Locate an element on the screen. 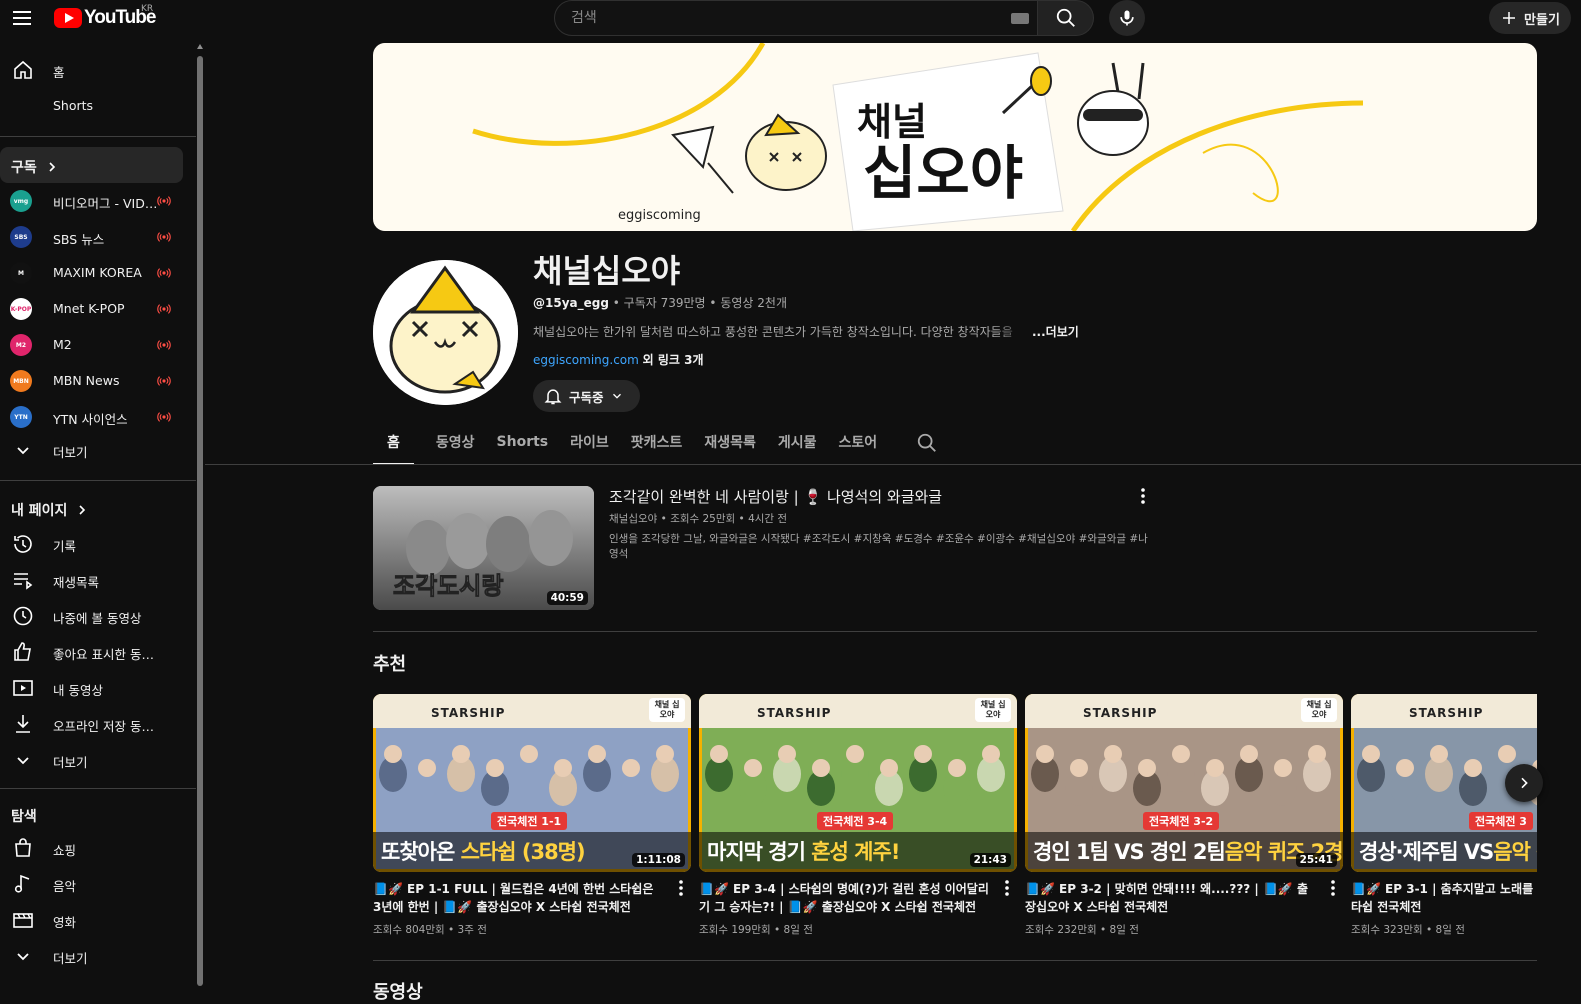 Image resolution: width=1581 pixels, height=1004 pixels. thumbnail-caption: 경상·제주팀 VS음악 퀴즈 1 is located at coordinates (1448, 851).